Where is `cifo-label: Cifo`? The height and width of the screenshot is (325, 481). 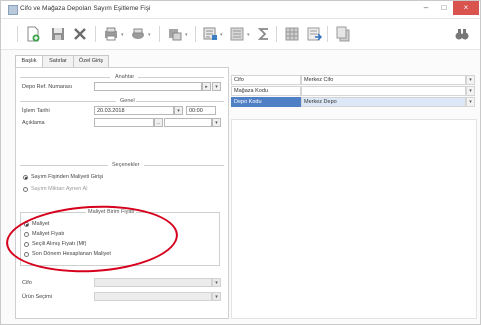
cifo-label: Cifo is located at coordinates (27, 283).